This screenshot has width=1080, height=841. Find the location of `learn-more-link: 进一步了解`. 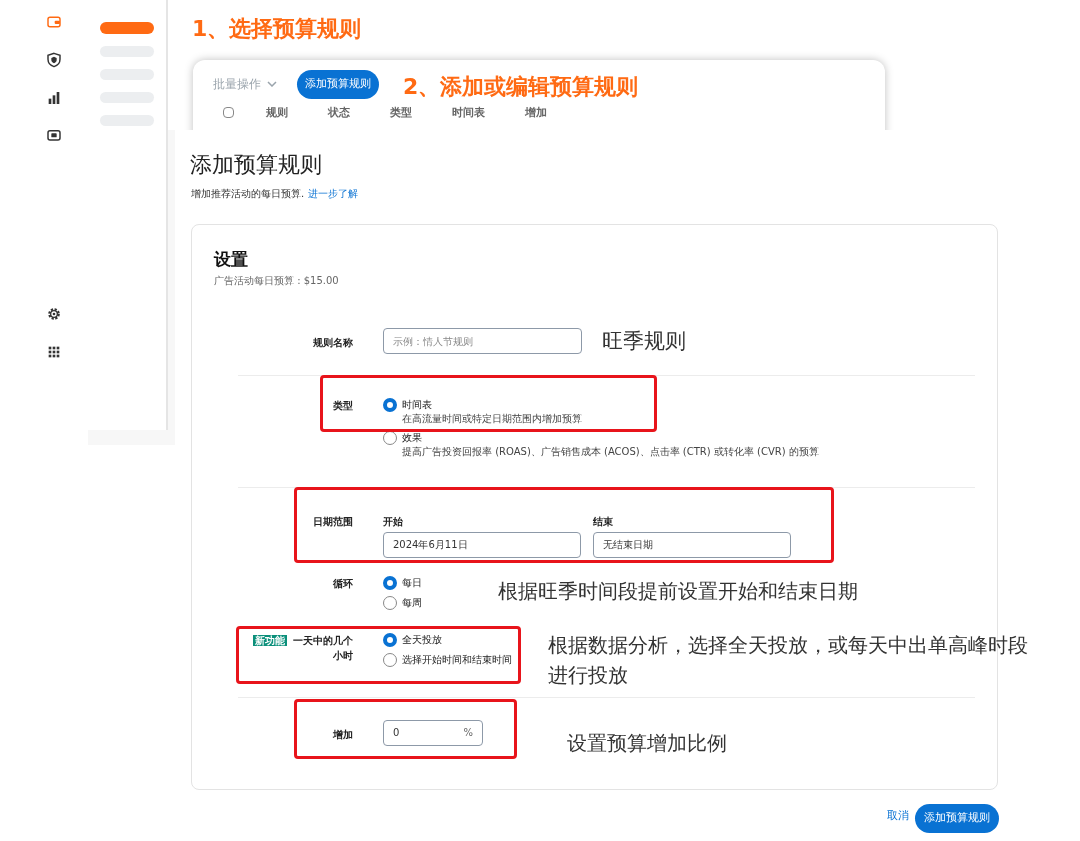

learn-more-link: 进一步了解 is located at coordinates (333, 193).